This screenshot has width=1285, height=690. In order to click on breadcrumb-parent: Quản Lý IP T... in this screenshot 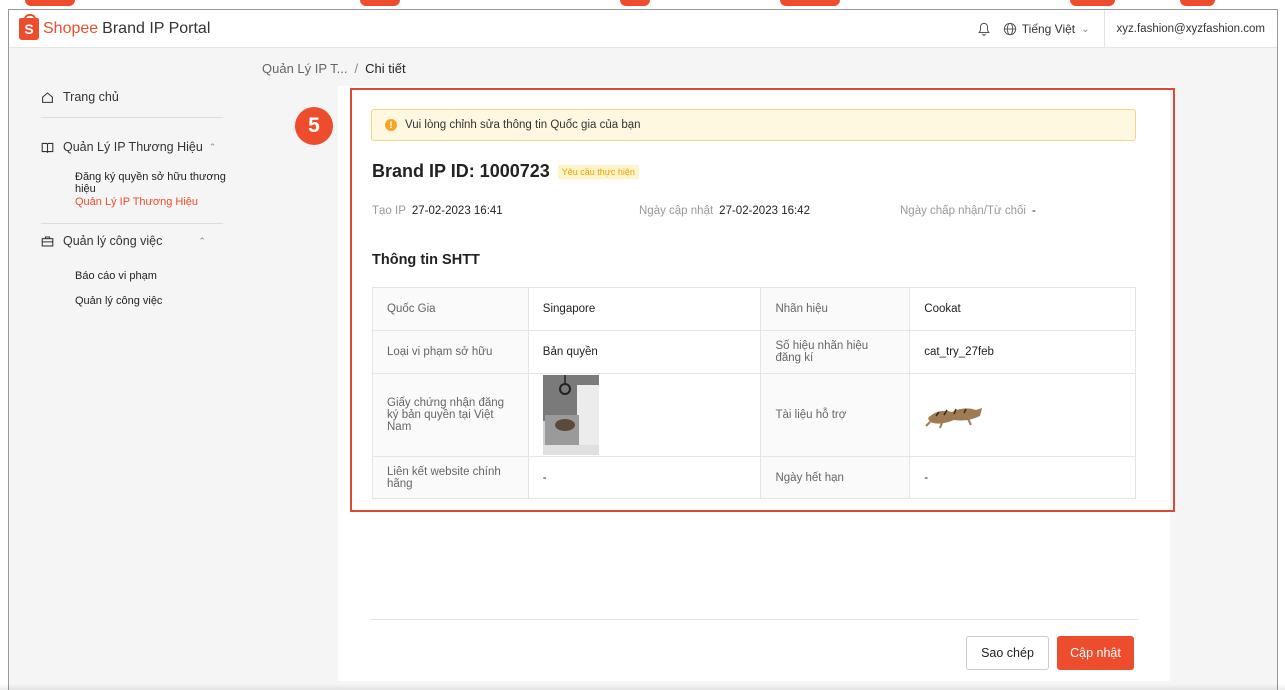, I will do `click(305, 68)`.